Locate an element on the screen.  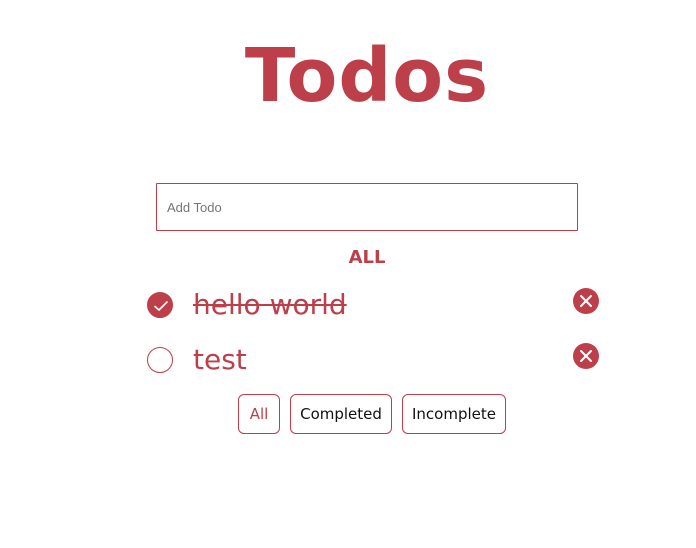
add-todo-input is located at coordinates (367, 207).